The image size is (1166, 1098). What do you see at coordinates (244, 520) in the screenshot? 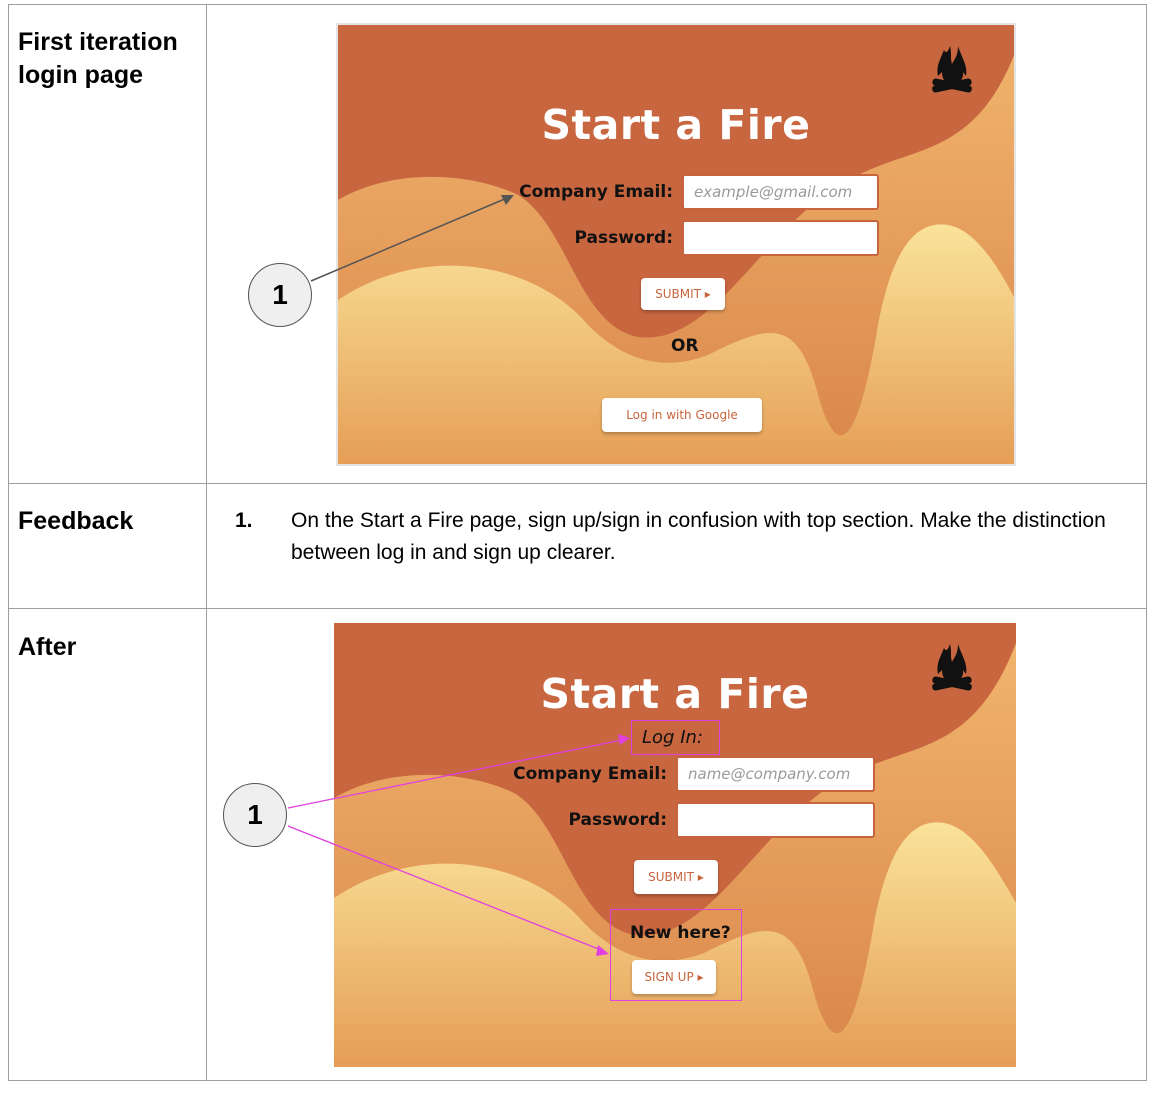
I see `feedback-item-number: 1.` at bounding box center [244, 520].